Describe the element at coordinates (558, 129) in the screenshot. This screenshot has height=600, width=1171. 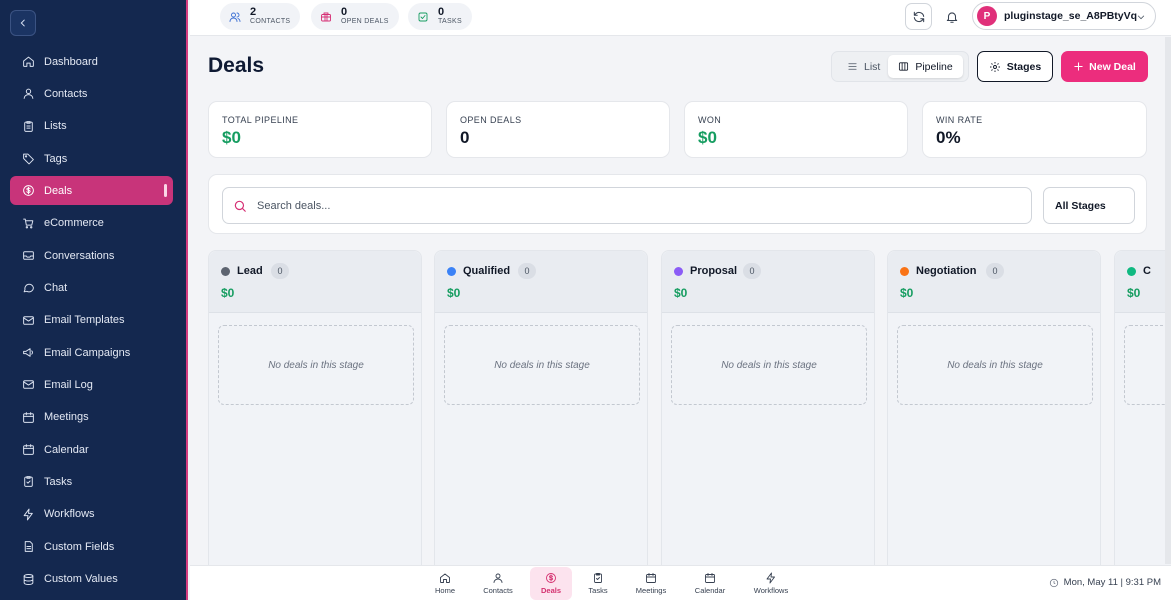
I see `stat-card-open-deals: OPEN DEALS 0` at that location.